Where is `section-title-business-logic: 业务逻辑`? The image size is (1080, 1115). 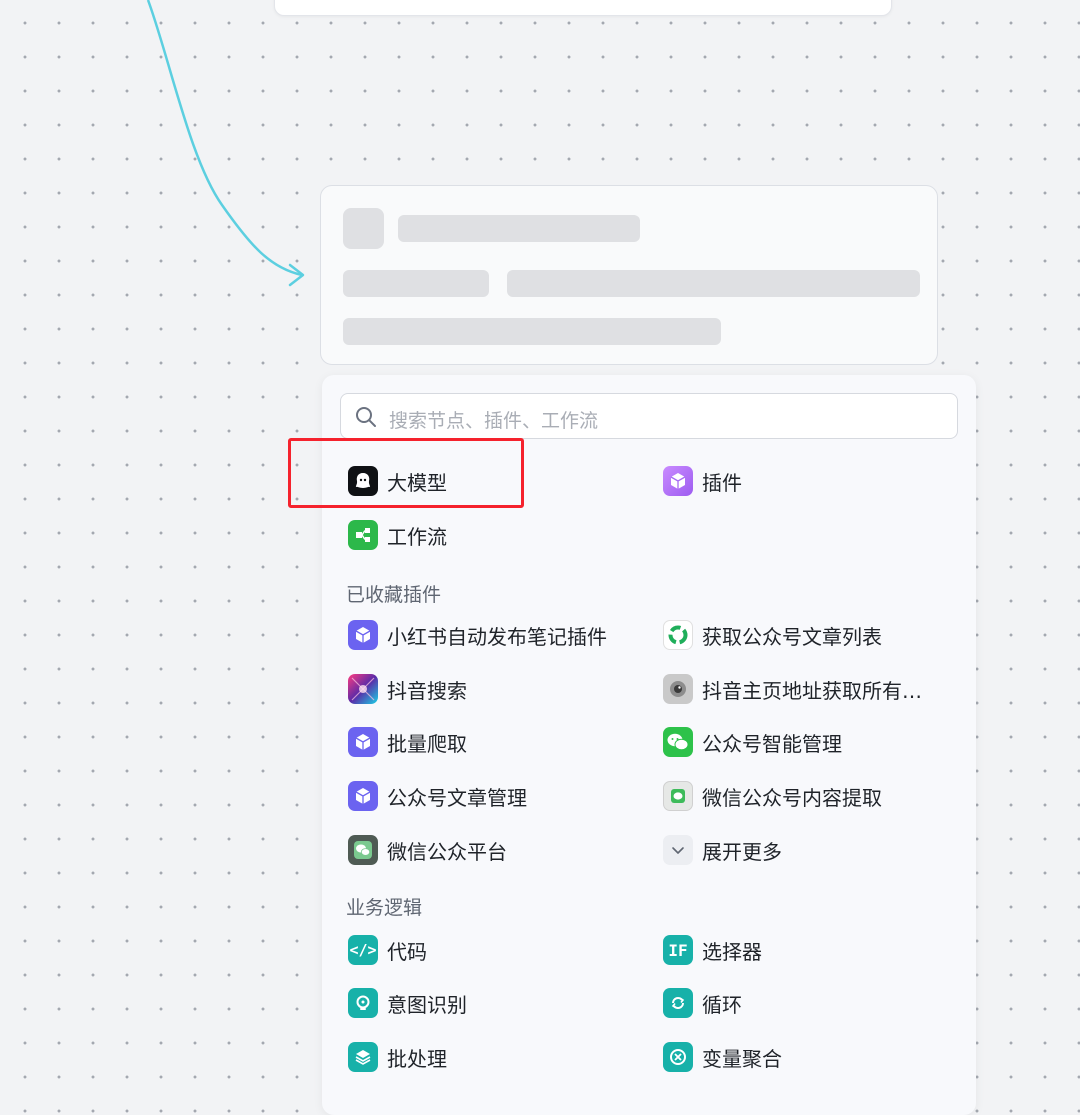 section-title-business-logic: 业务逻辑 is located at coordinates (384, 908).